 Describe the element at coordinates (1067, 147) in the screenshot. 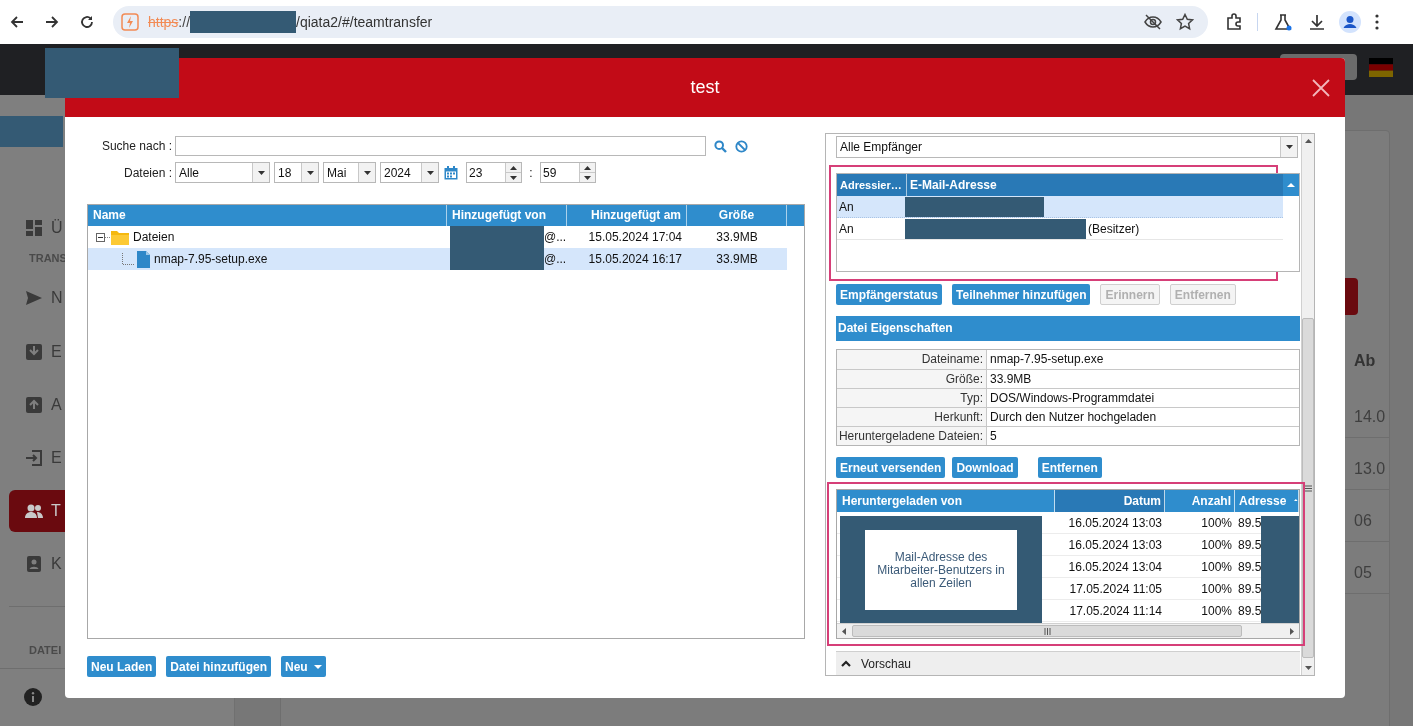

I see `recipient-filter-select: Alle Empfänger` at that location.